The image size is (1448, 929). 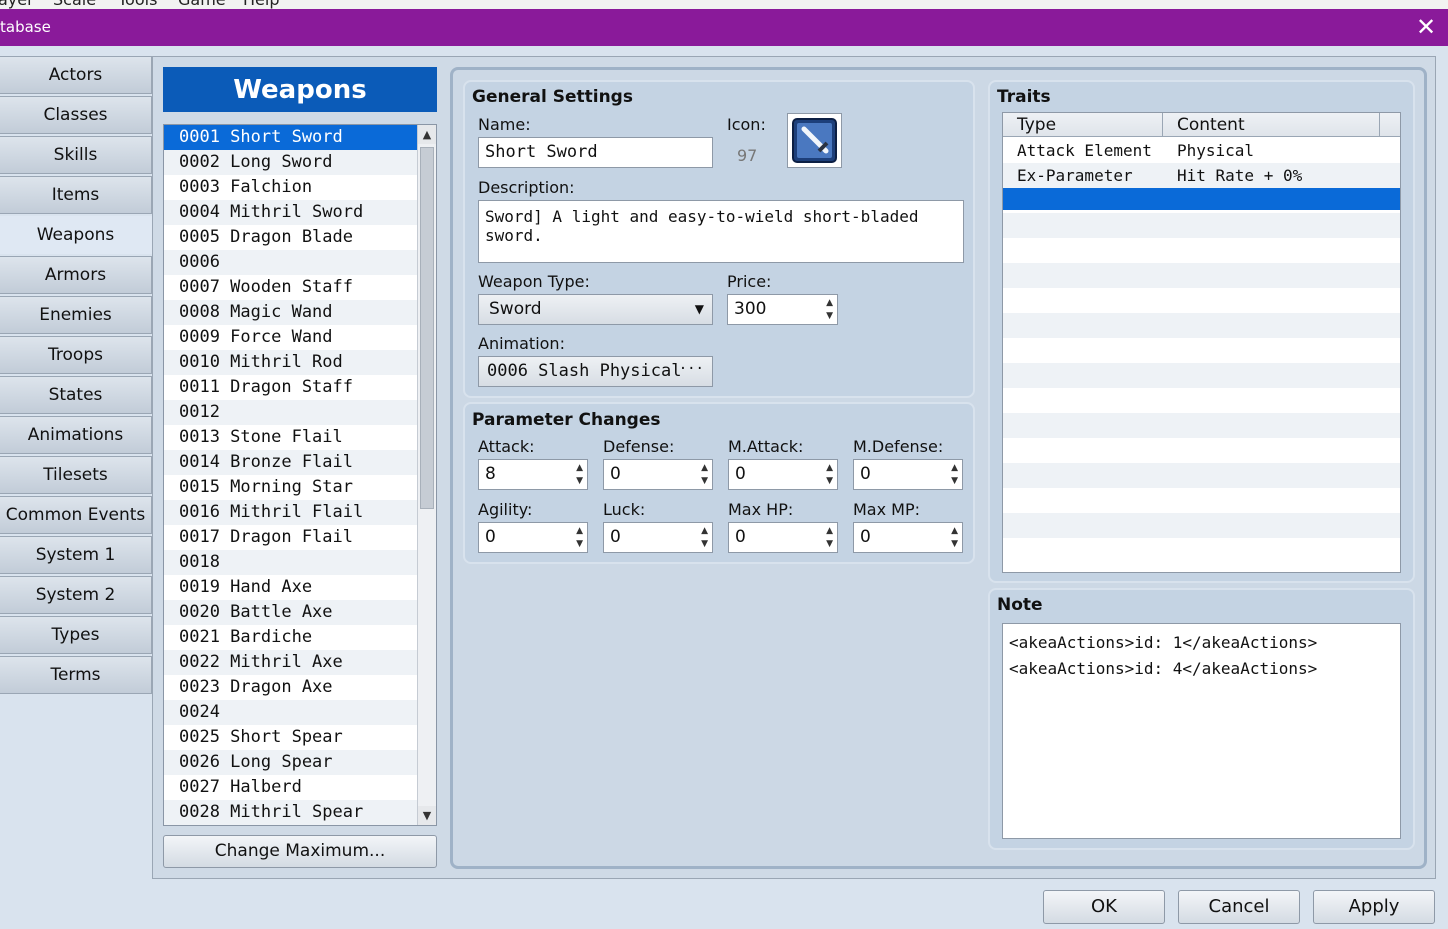 What do you see at coordinates (427, 328) in the screenshot?
I see `scroll-thumb` at bounding box center [427, 328].